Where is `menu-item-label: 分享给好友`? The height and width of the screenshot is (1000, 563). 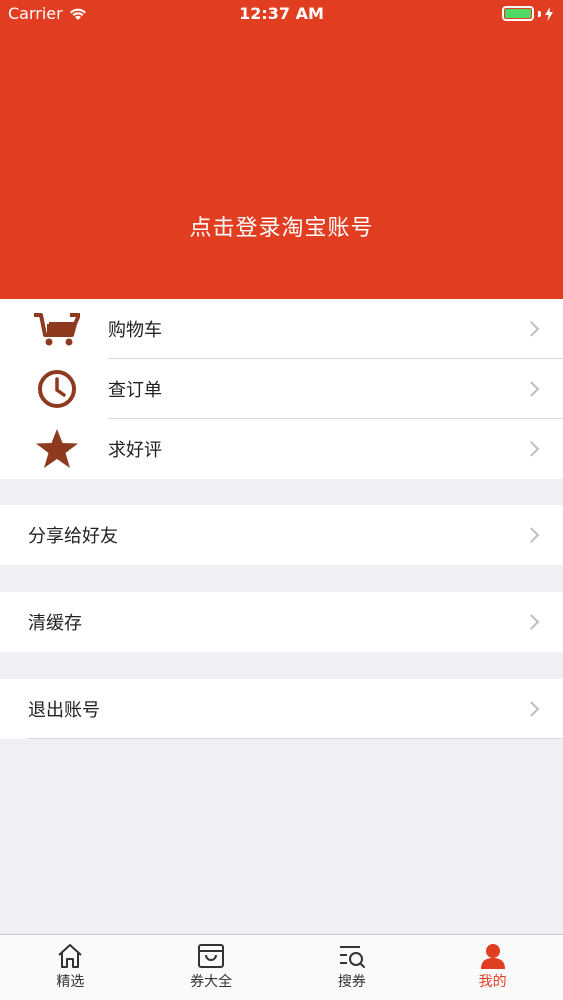 menu-item-label: 分享给好友 is located at coordinates (73, 536).